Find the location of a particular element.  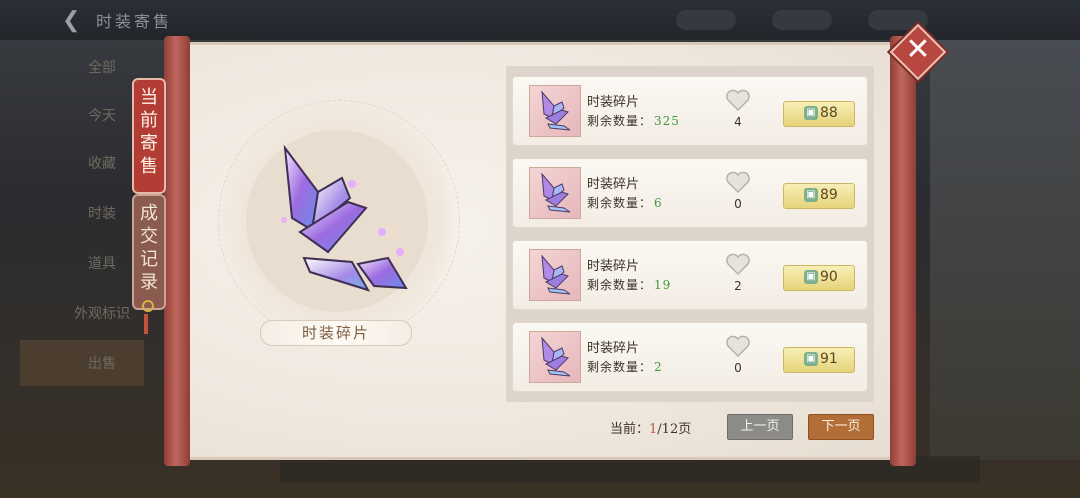

close-icon: ✕ is located at coordinates (918, 50).